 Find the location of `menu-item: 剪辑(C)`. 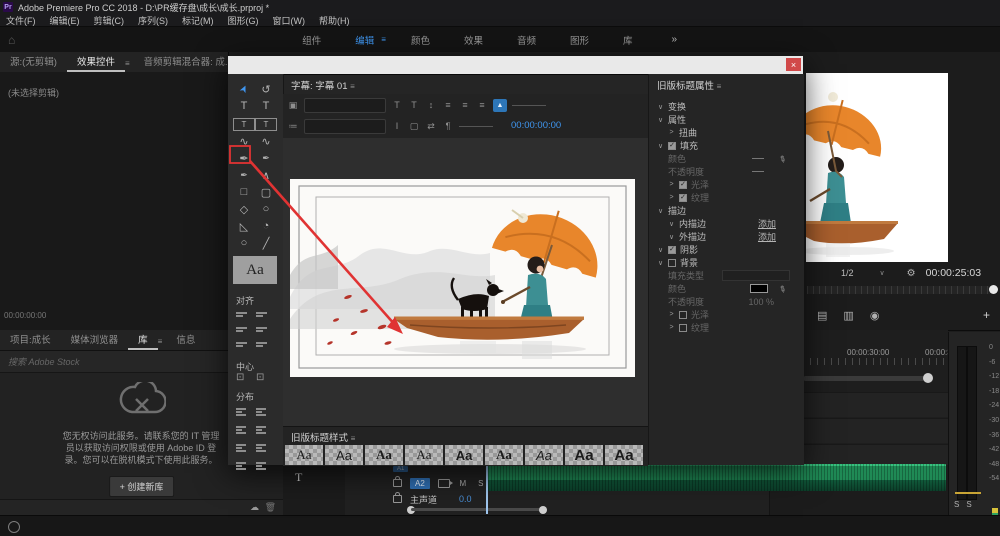

menu-item: 剪辑(C) is located at coordinates (109, 20).